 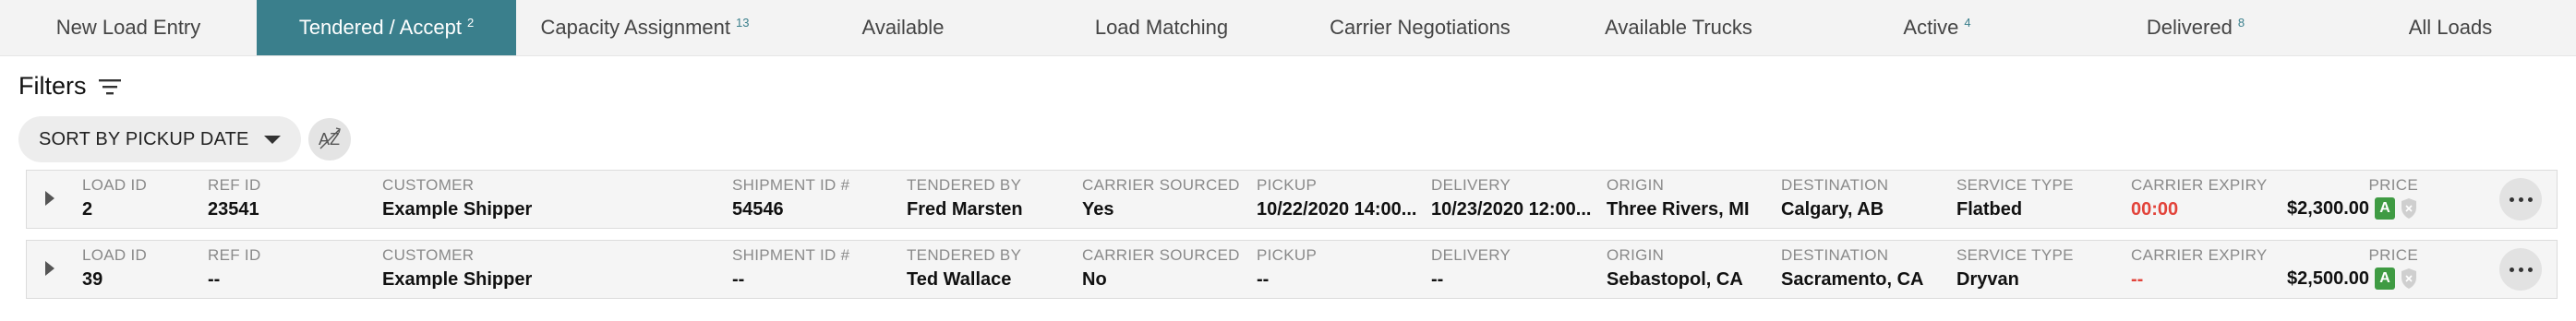 I want to click on tab-load-matching: Load Matching, so click(x=1161, y=27).